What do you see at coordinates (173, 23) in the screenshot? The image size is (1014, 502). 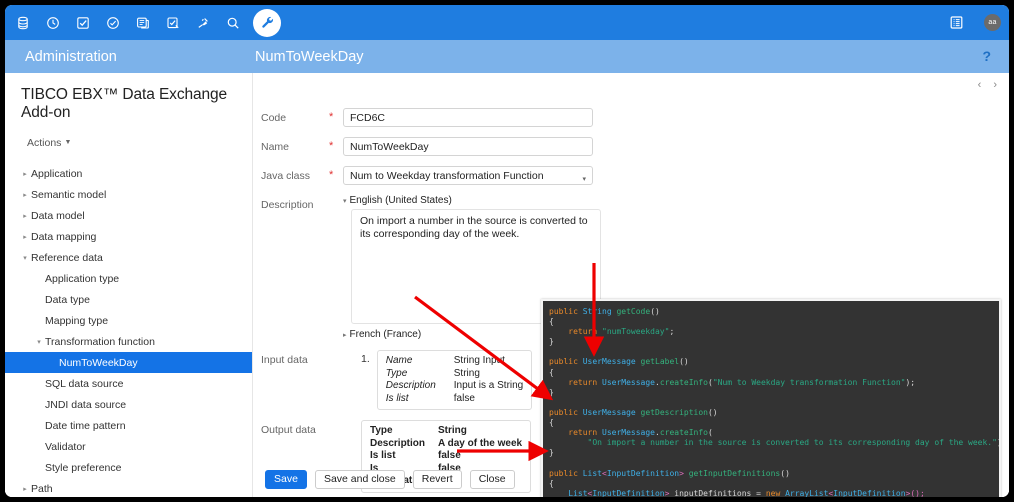 I see `clipboard-check-icon` at bounding box center [173, 23].